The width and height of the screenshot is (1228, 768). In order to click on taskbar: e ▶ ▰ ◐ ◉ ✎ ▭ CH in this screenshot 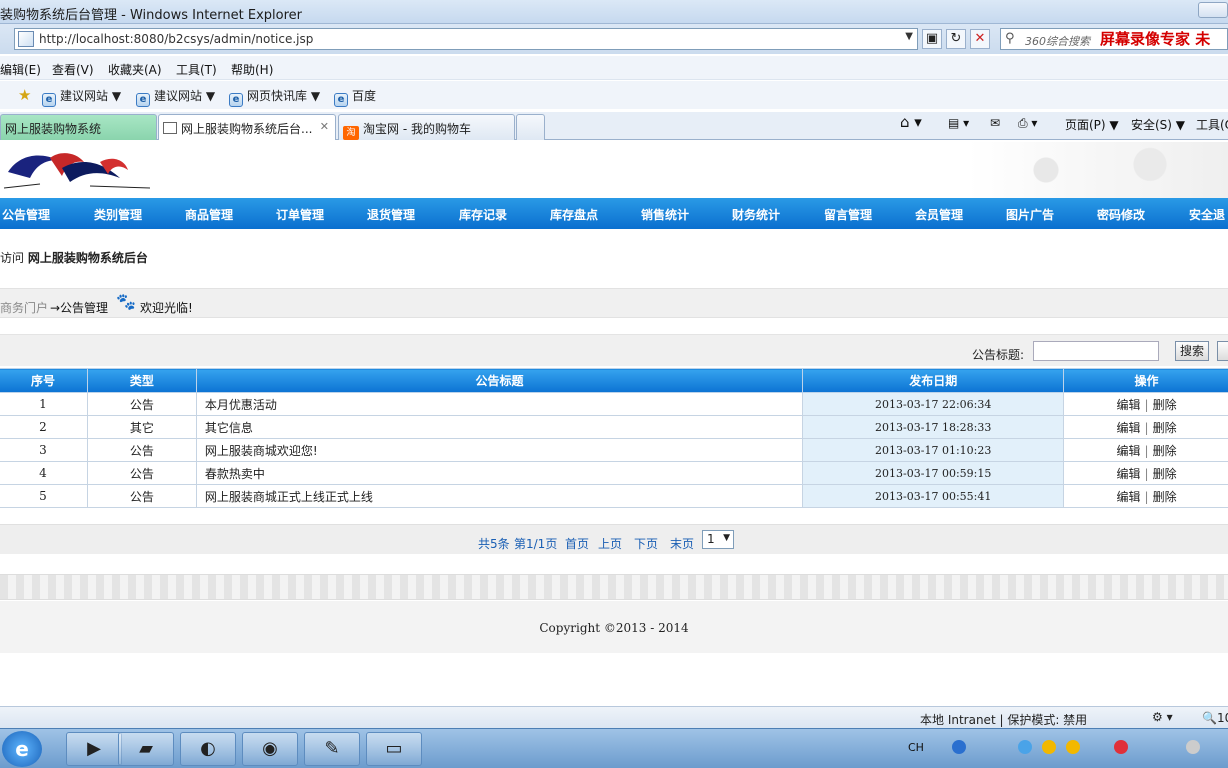, I will do `click(614, 748)`.